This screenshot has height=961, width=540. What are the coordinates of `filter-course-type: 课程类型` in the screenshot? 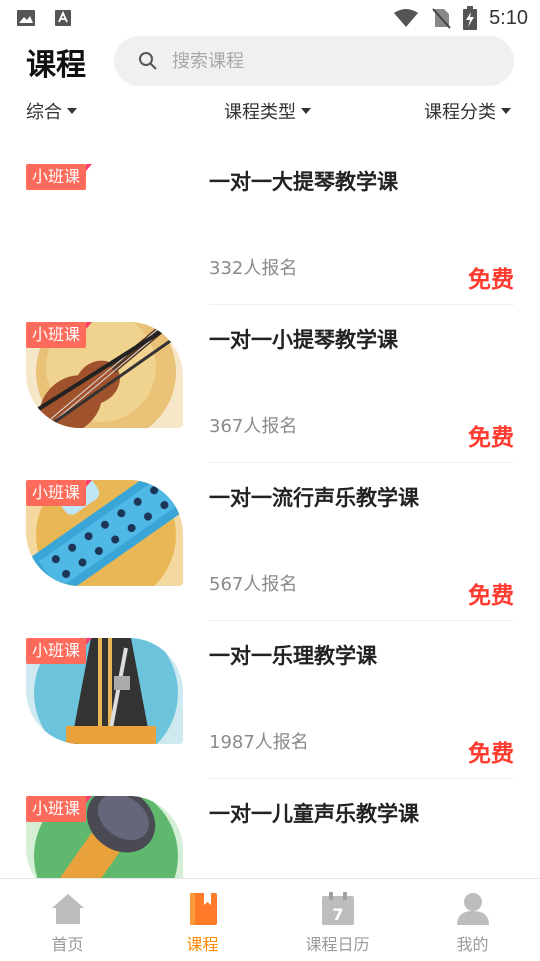 It's located at (267, 111).